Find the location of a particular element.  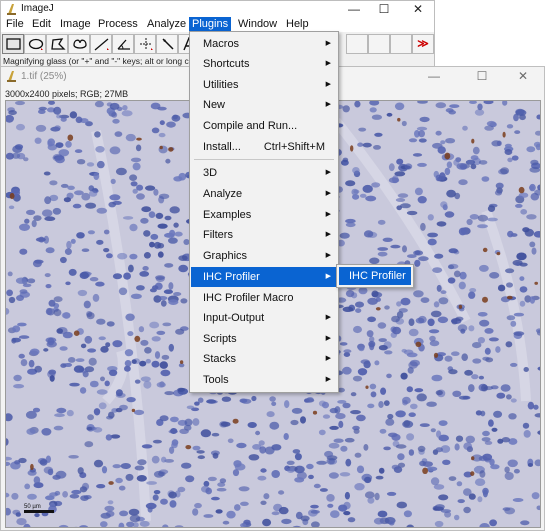

angle-icon is located at coordinates (123, 44).